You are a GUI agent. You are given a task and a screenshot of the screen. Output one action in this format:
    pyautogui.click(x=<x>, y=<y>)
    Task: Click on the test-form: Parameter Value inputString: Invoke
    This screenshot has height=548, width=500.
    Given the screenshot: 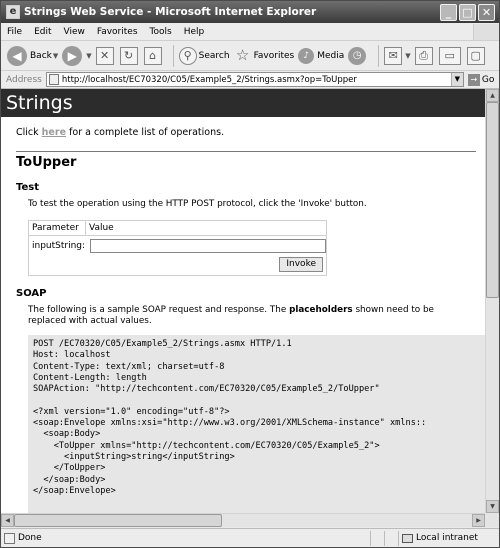 What is the action you would take?
    pyautogui.click(x=177, y=248)
    